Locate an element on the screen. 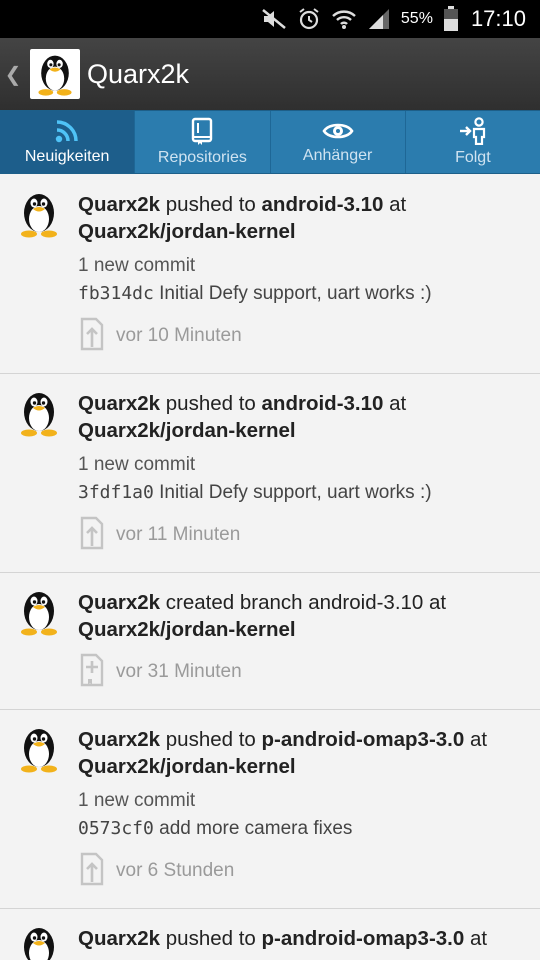 Image resolution: width=540 pixels, height=960 pixels. tab-bar: Neuigkeiten Repositories Anhänger Folgt is located at coordinates (270, 142).